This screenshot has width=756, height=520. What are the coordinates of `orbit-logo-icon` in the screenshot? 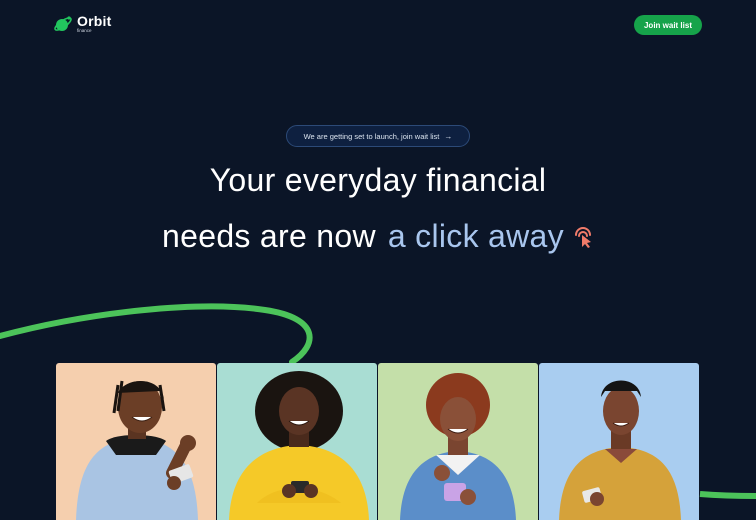 It's located at (63, 23).